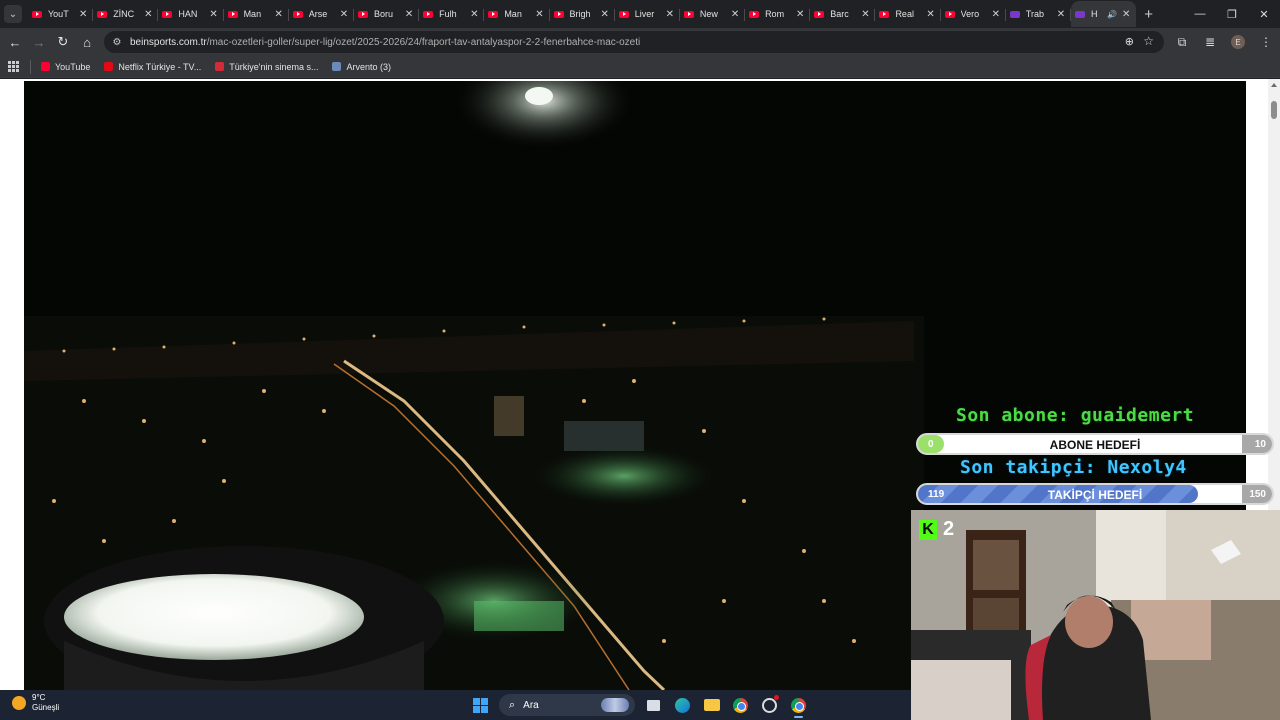  I want to click on start-button, so click(480, 705).